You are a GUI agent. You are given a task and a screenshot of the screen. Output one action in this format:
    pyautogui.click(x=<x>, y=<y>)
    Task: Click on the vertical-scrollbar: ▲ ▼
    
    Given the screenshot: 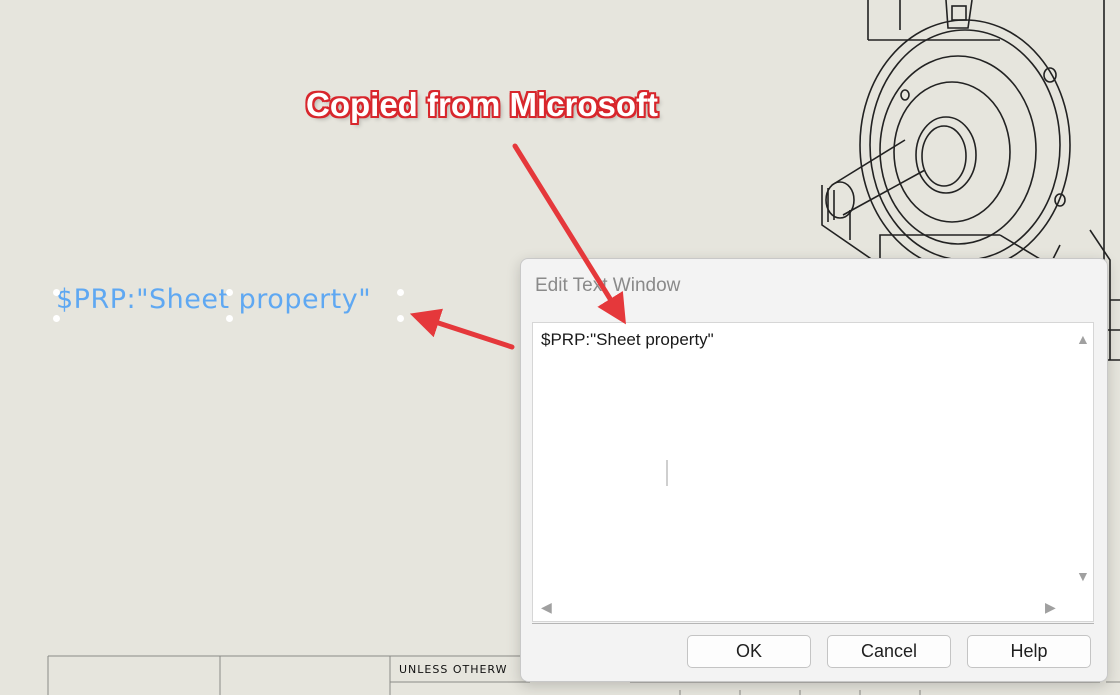 What is the action you would take?
    pyautogui.click(x=1083, y=458)
    